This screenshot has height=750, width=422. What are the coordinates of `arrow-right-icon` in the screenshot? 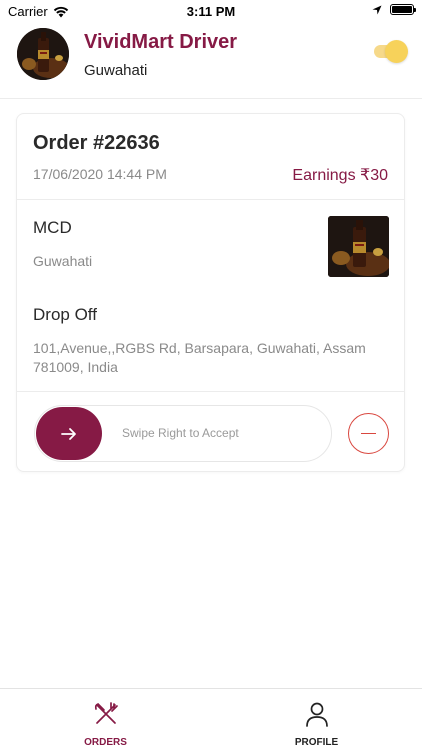 It's located at (68, 433).